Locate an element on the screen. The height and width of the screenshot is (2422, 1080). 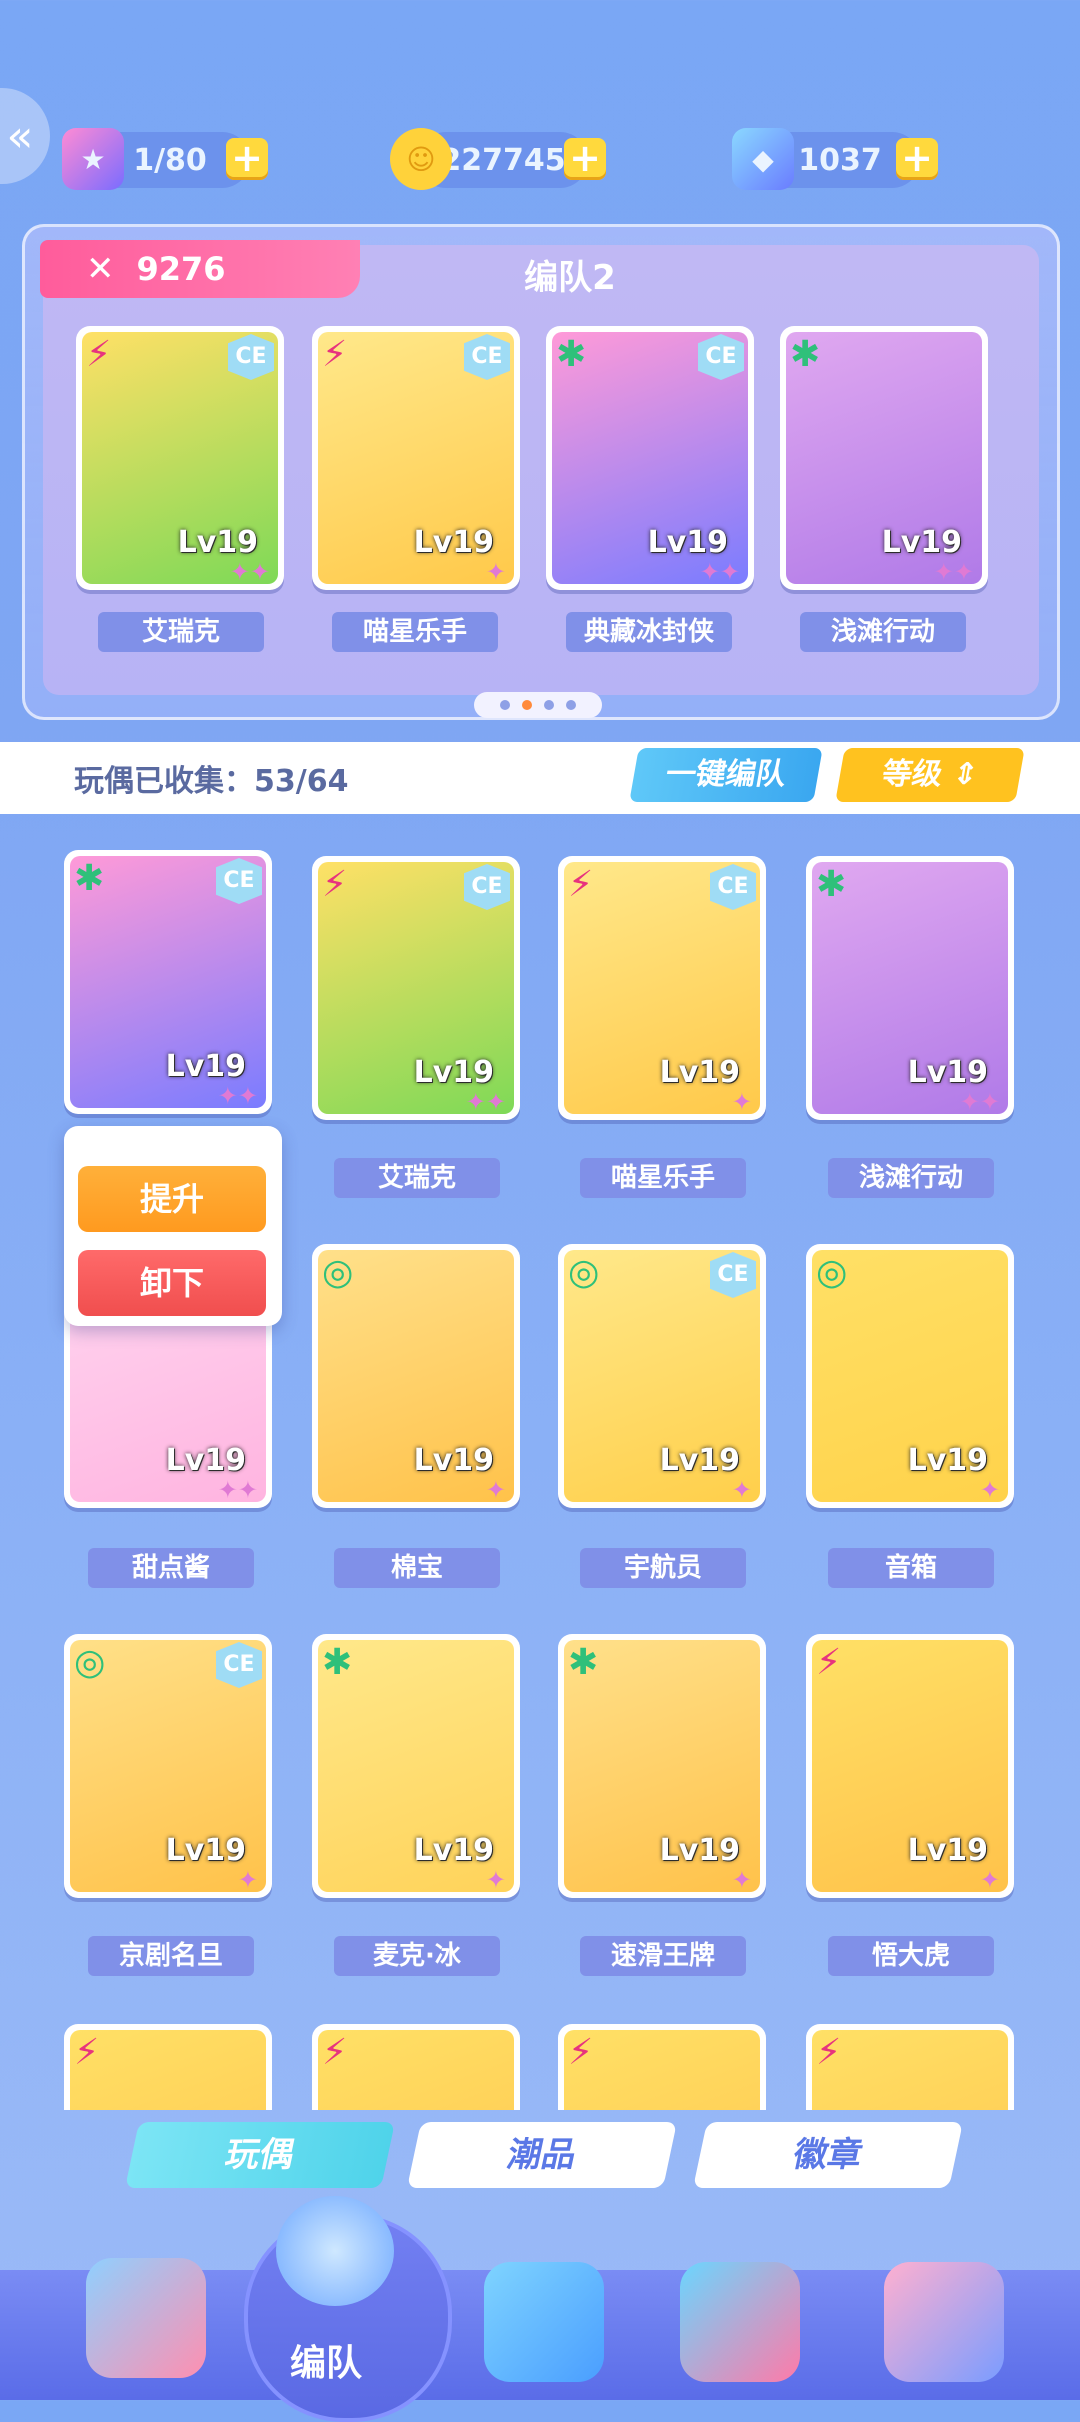
doll-name: 浅滩行动 is located at coordinates (911, 1178).